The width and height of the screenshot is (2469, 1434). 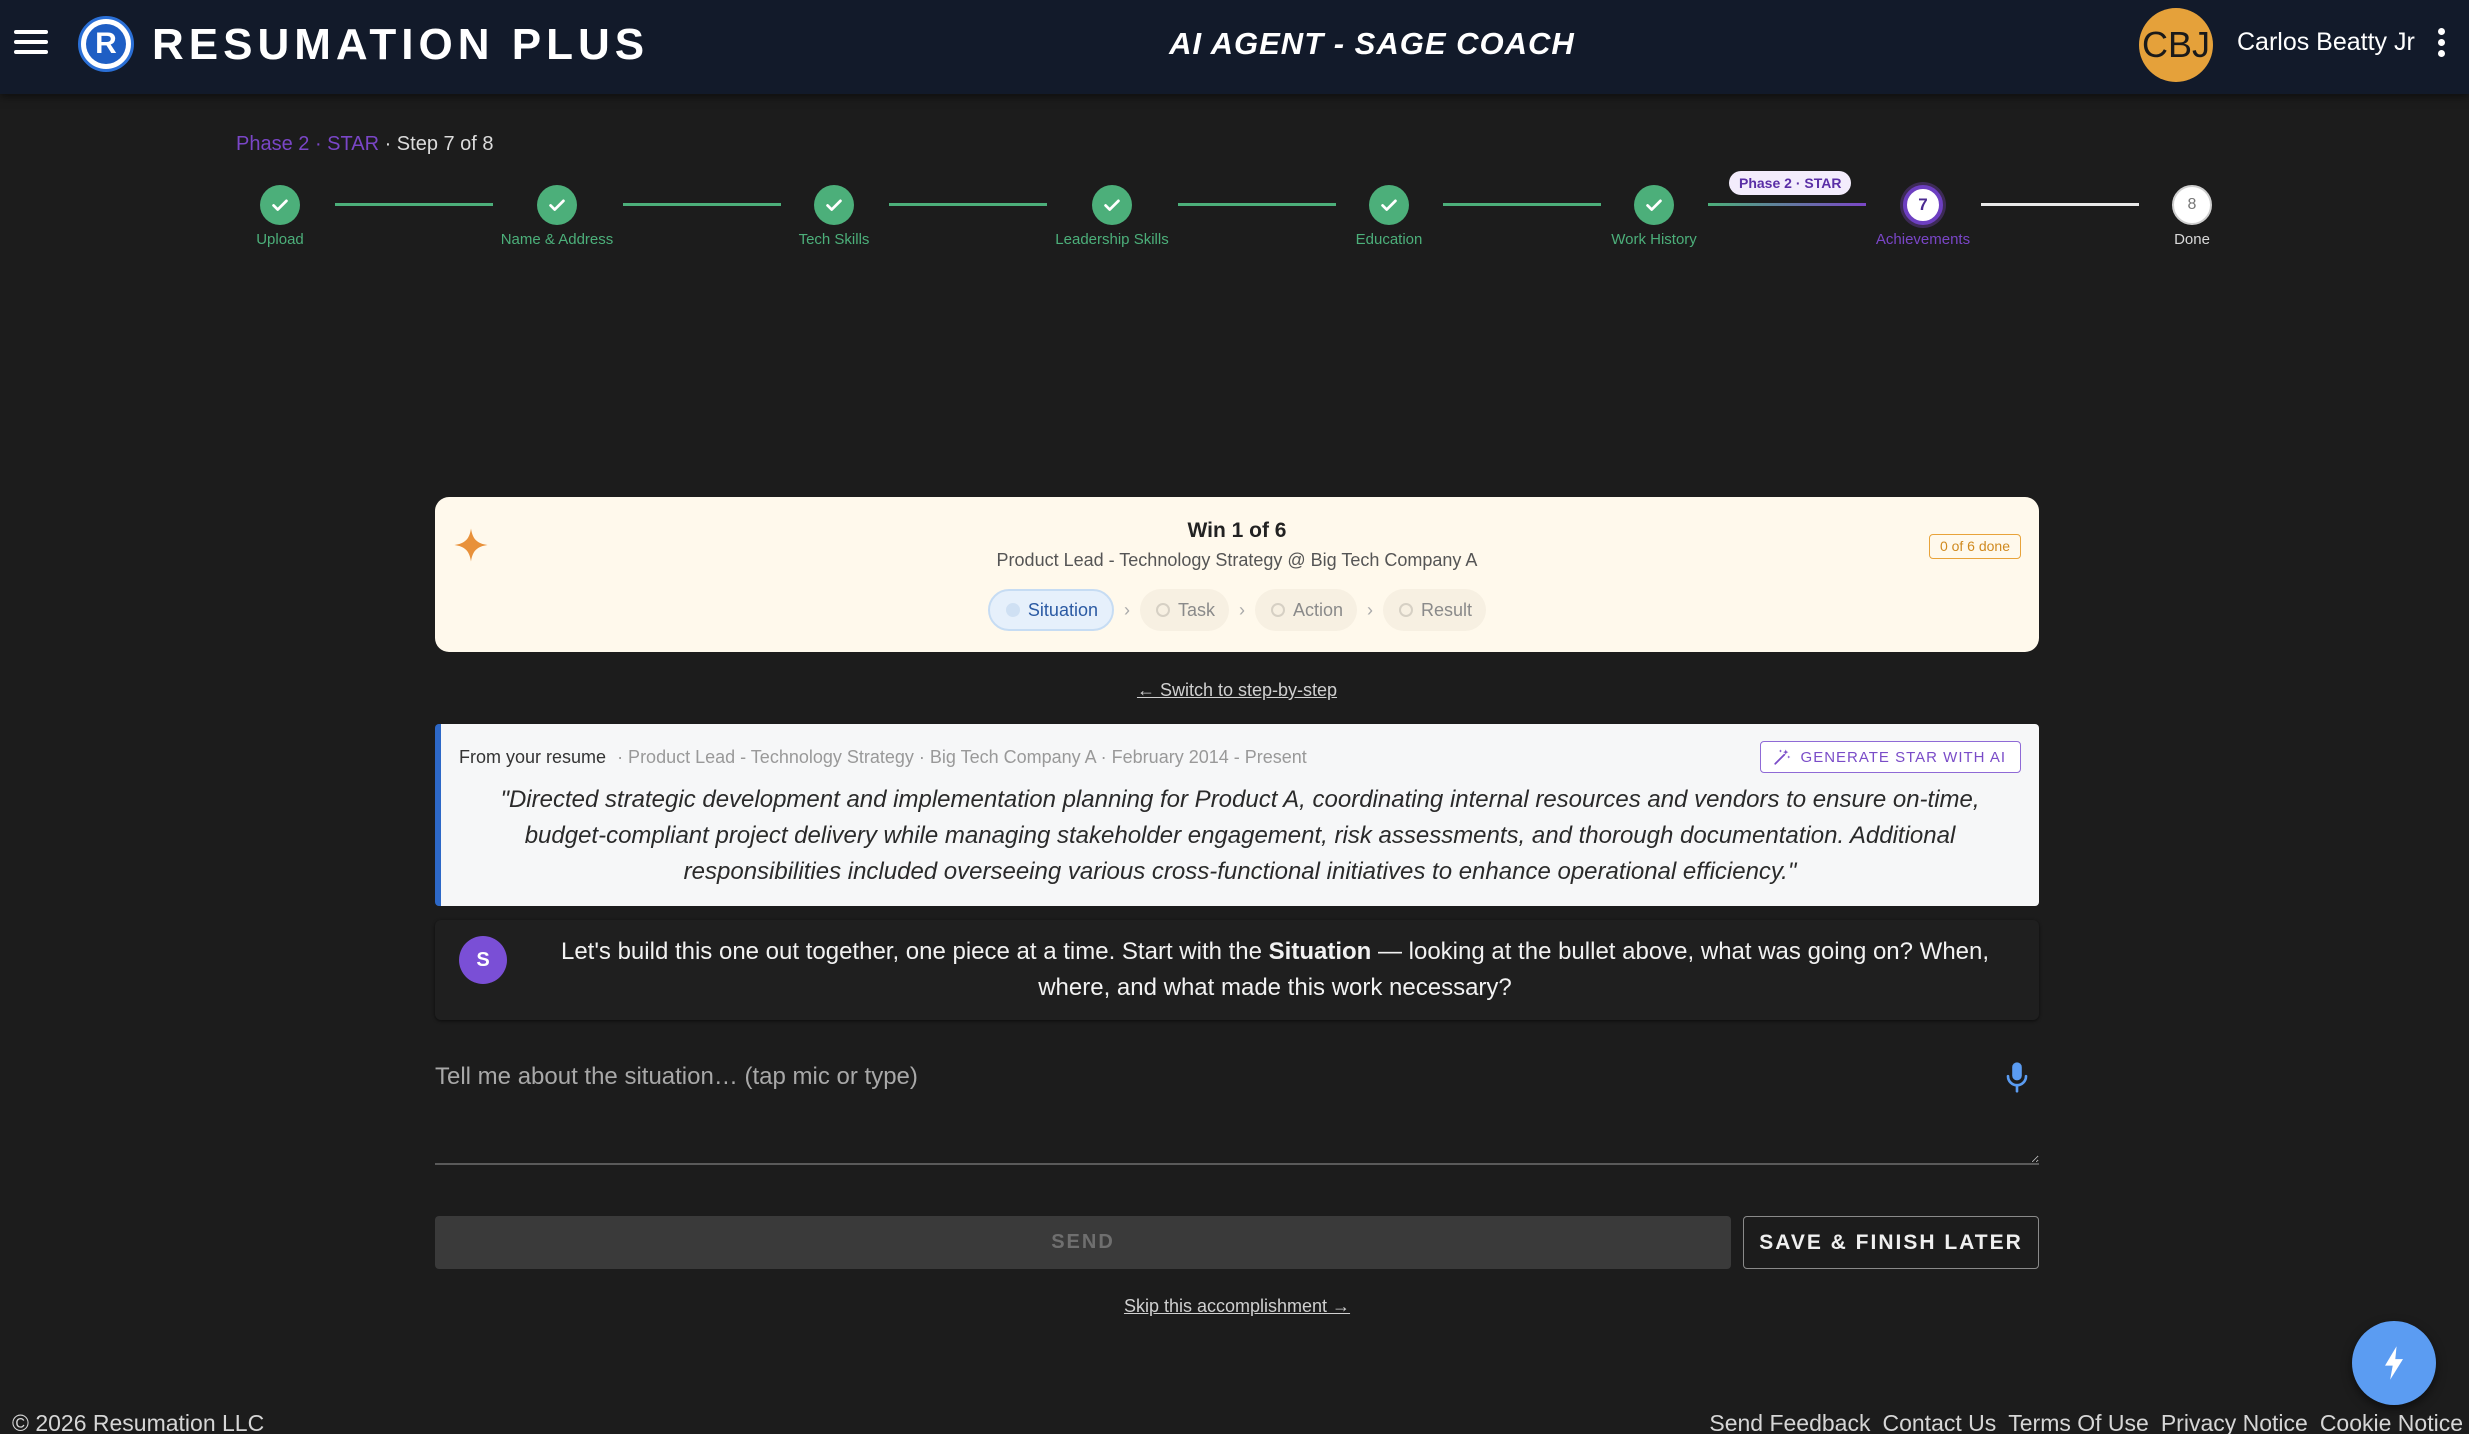 What do you see at coordinates (1781, 757) in the screenshot?
I see `magic-wand-icon` at bounding box center [1781, 757].